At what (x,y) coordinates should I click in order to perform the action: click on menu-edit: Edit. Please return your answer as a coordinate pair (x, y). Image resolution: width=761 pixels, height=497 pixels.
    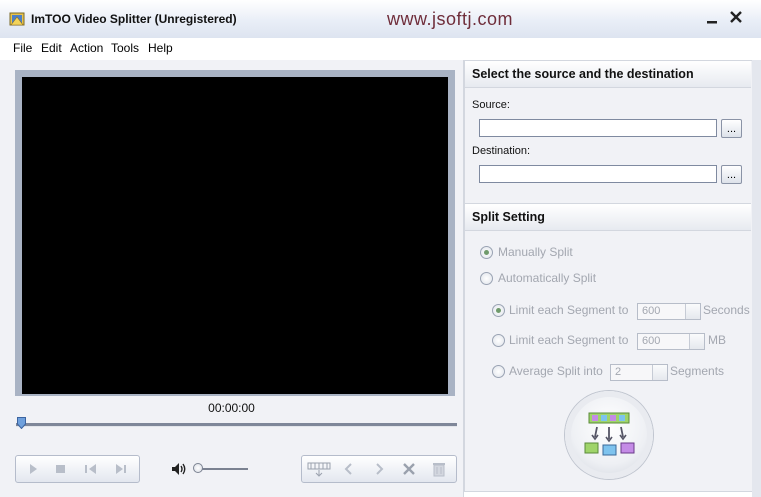
    Looking at the image, I should click on (51, 48).